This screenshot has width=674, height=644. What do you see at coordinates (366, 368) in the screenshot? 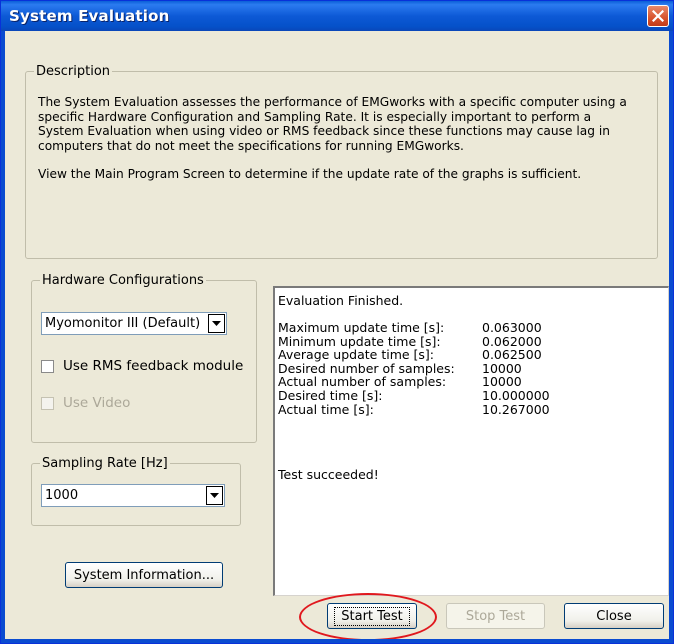
I see `stat-label: Desired number of samples:` at bounding box center [366, 368].